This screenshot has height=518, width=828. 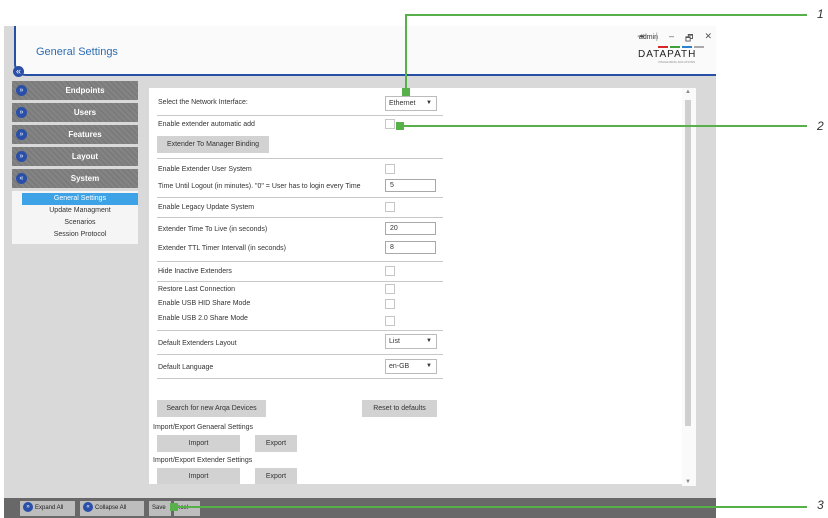 I want to click on extender-binding-button: Extender To Manager Binding, so click(x=213, y=144).